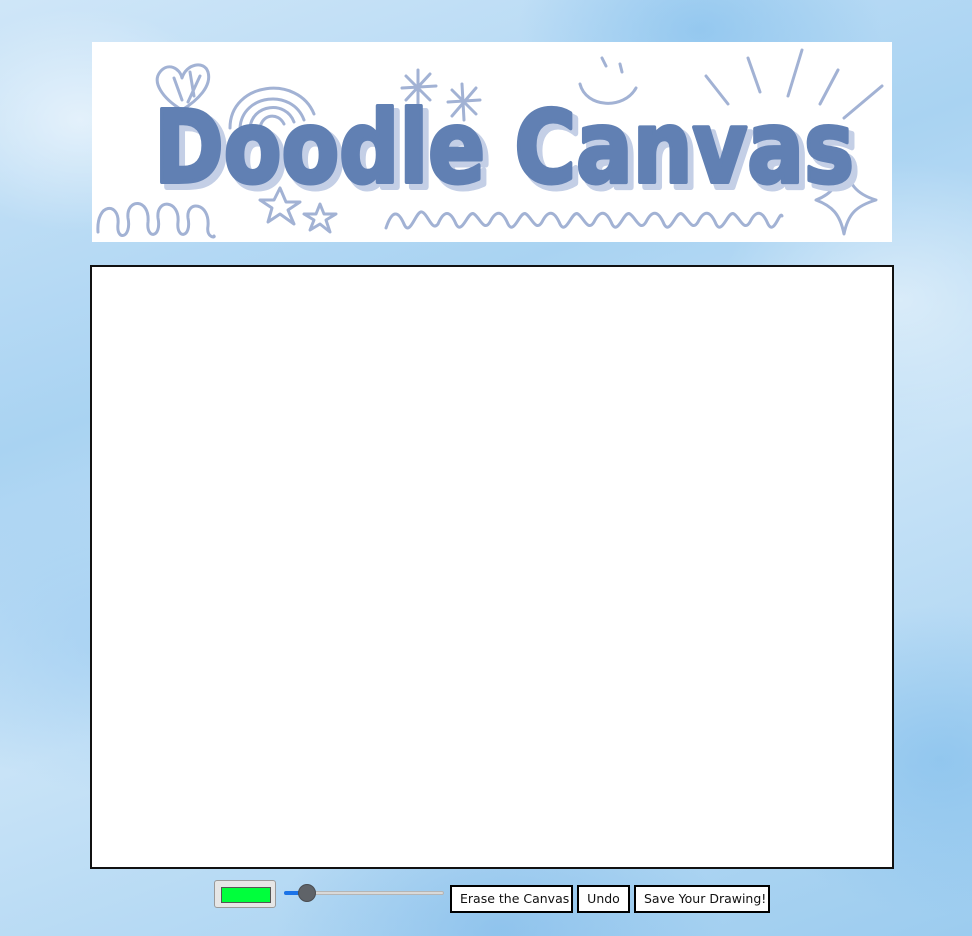 The image size is (972, 936). I want to click on brush-size-slider, so click(364, 893).